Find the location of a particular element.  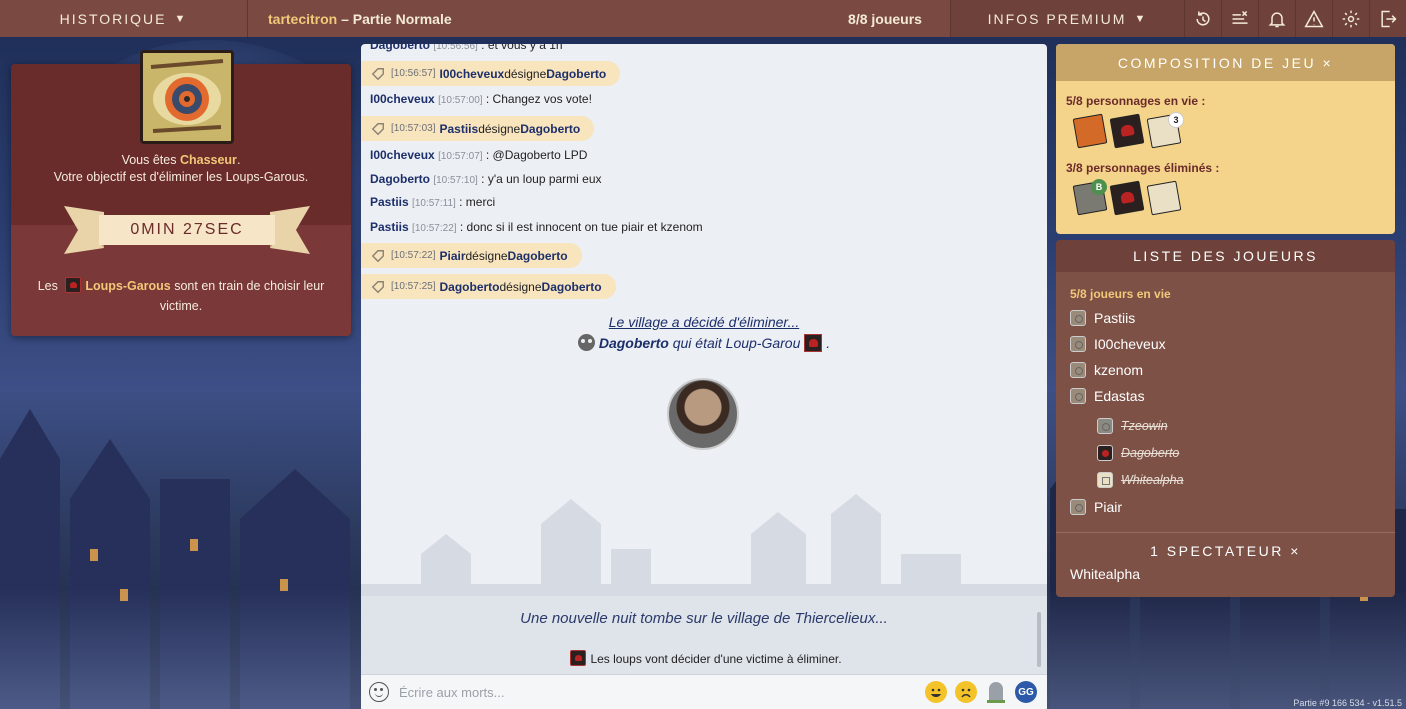

tombstone-icon is located at coordinates (996, 692).